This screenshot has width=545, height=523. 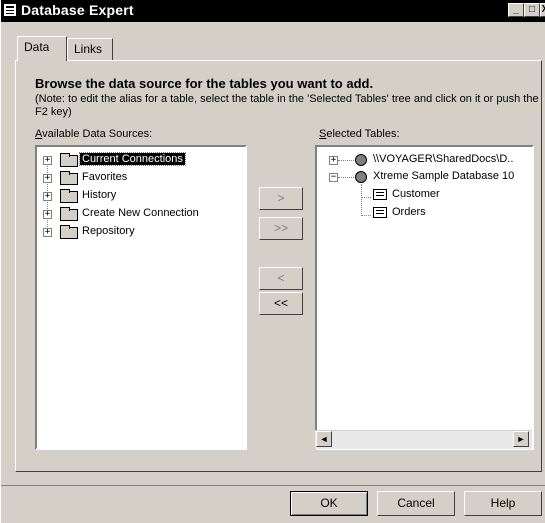 What do you see at coordinates (94, 134) in the screenshot?
I see `available-sources-label: Available Data Sources:` at bounding box center [94, 134].